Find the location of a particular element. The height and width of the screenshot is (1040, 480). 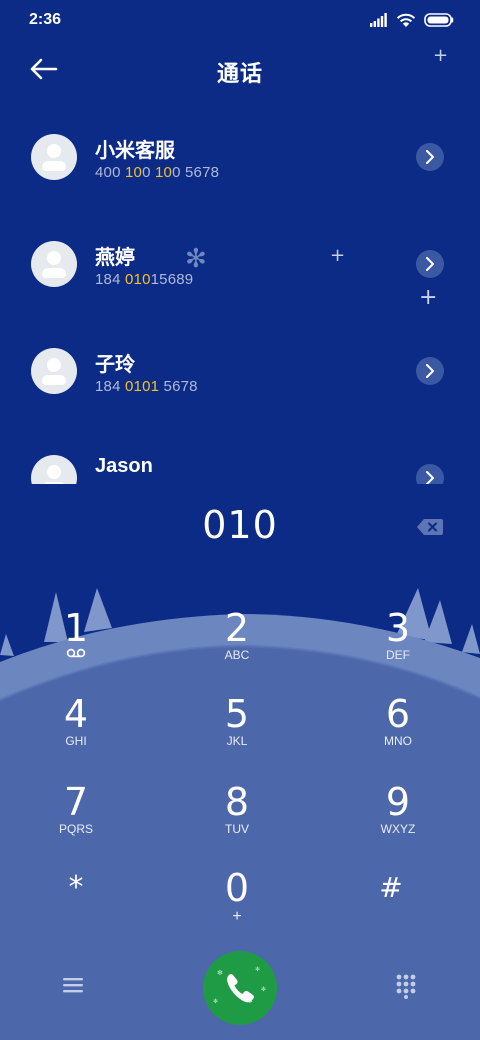

key-letters: ABC is located at coordinates (237, 655).